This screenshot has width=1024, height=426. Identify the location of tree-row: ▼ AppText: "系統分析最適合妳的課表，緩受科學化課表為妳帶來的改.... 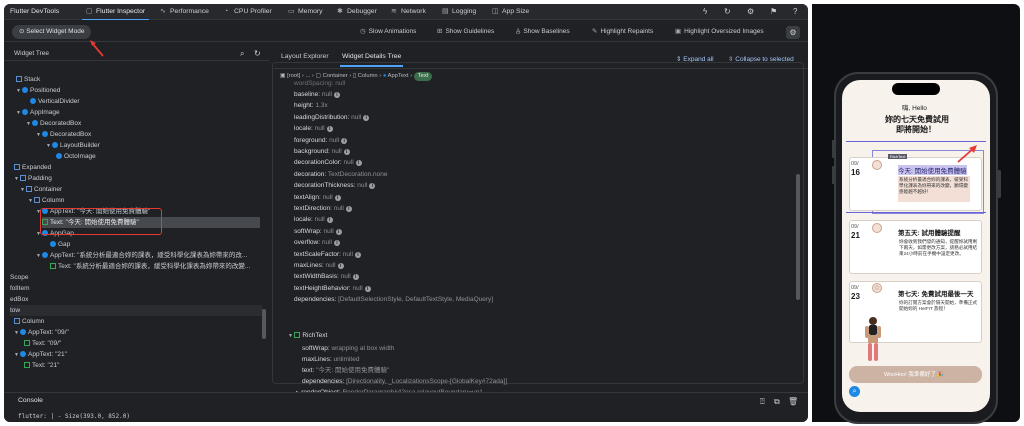
(141, 255).